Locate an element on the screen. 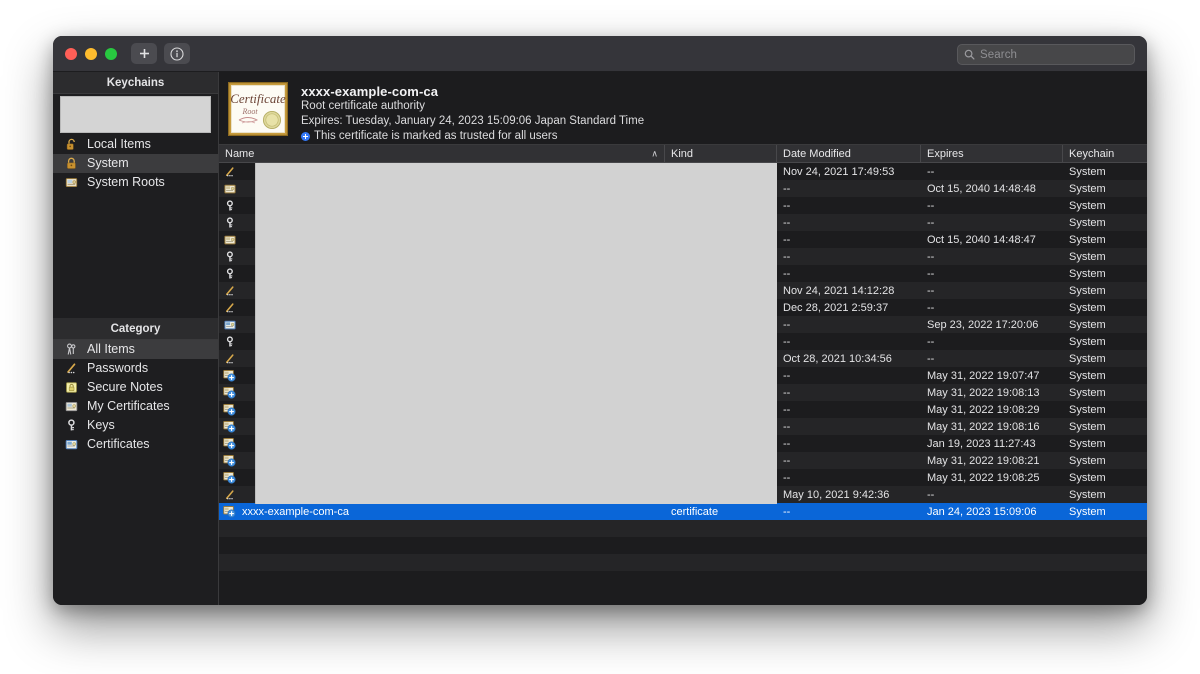 This screenshot has width=1200, height=674. traffic-light-controls is located at coordinates (91, 53).